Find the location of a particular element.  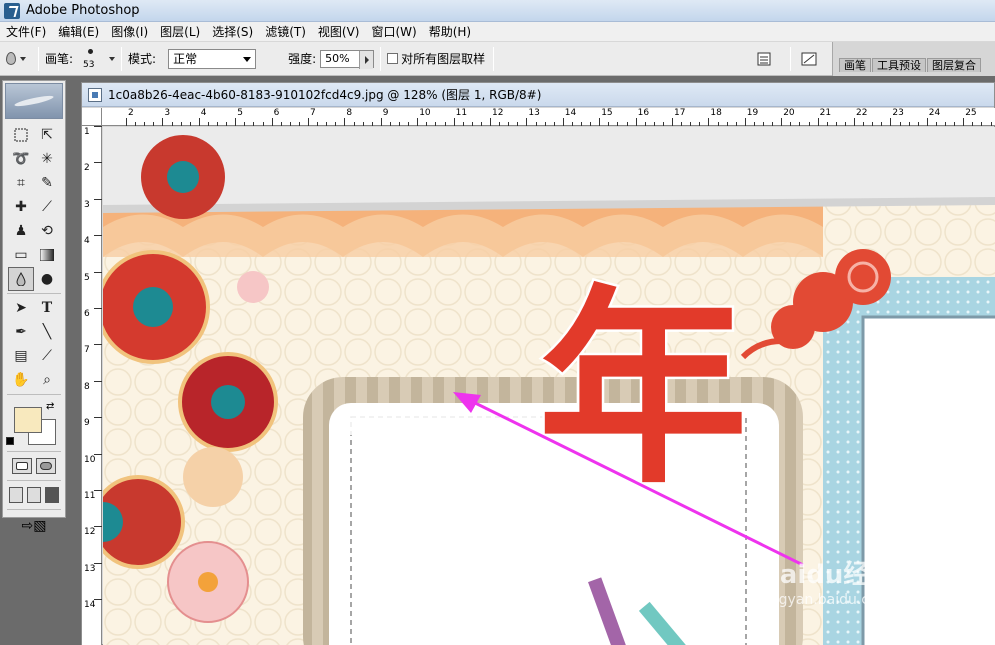

menu-file: 文件(F) is located at coordinates (26, 31).